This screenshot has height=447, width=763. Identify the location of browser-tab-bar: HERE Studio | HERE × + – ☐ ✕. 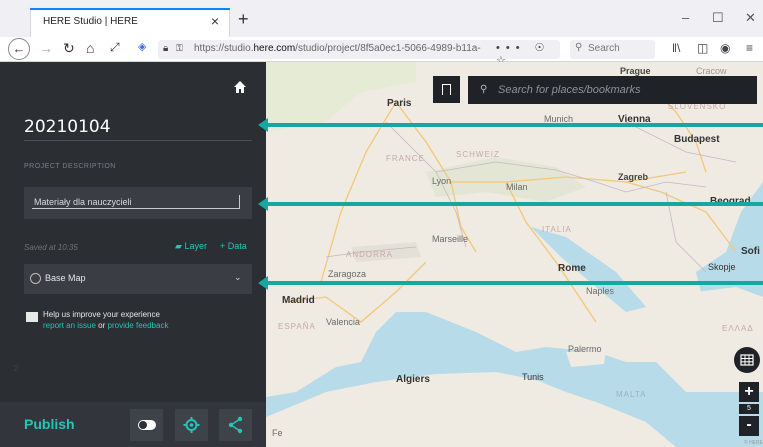
(381, 18).